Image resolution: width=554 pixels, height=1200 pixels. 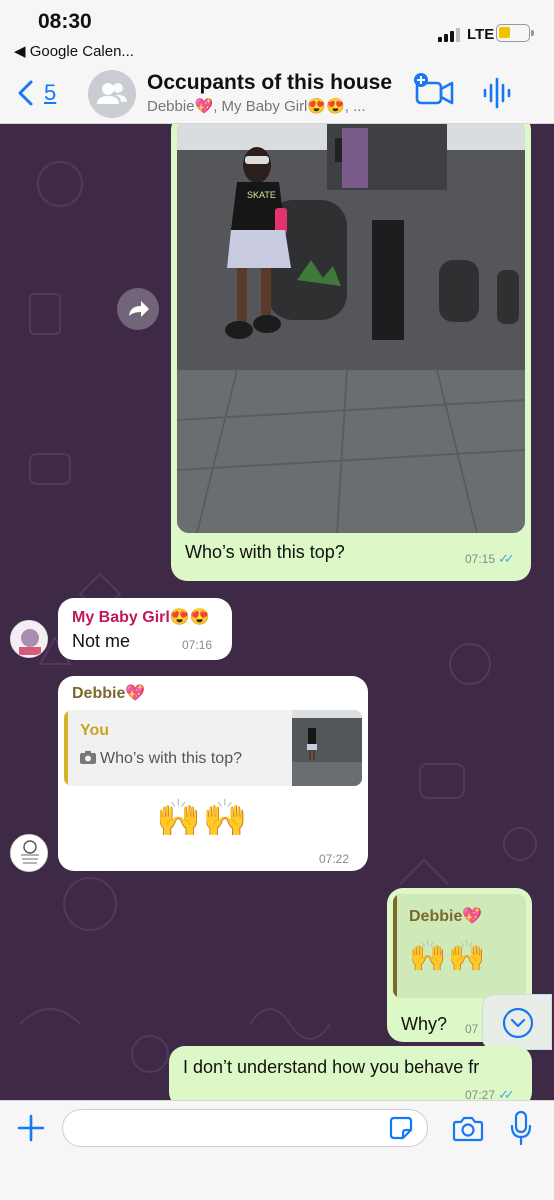 I want to click on quoted-message: You Who’s with this top?, so click(x=213, y=748).